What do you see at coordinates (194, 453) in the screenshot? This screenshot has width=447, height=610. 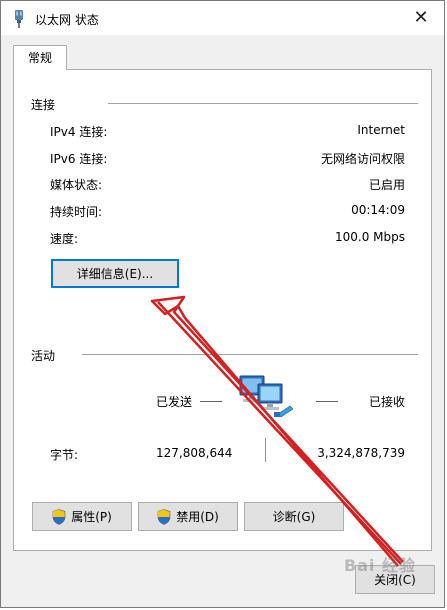 I see `bytes-sent-value: 127,808,644` at bounding box center [194, 453].